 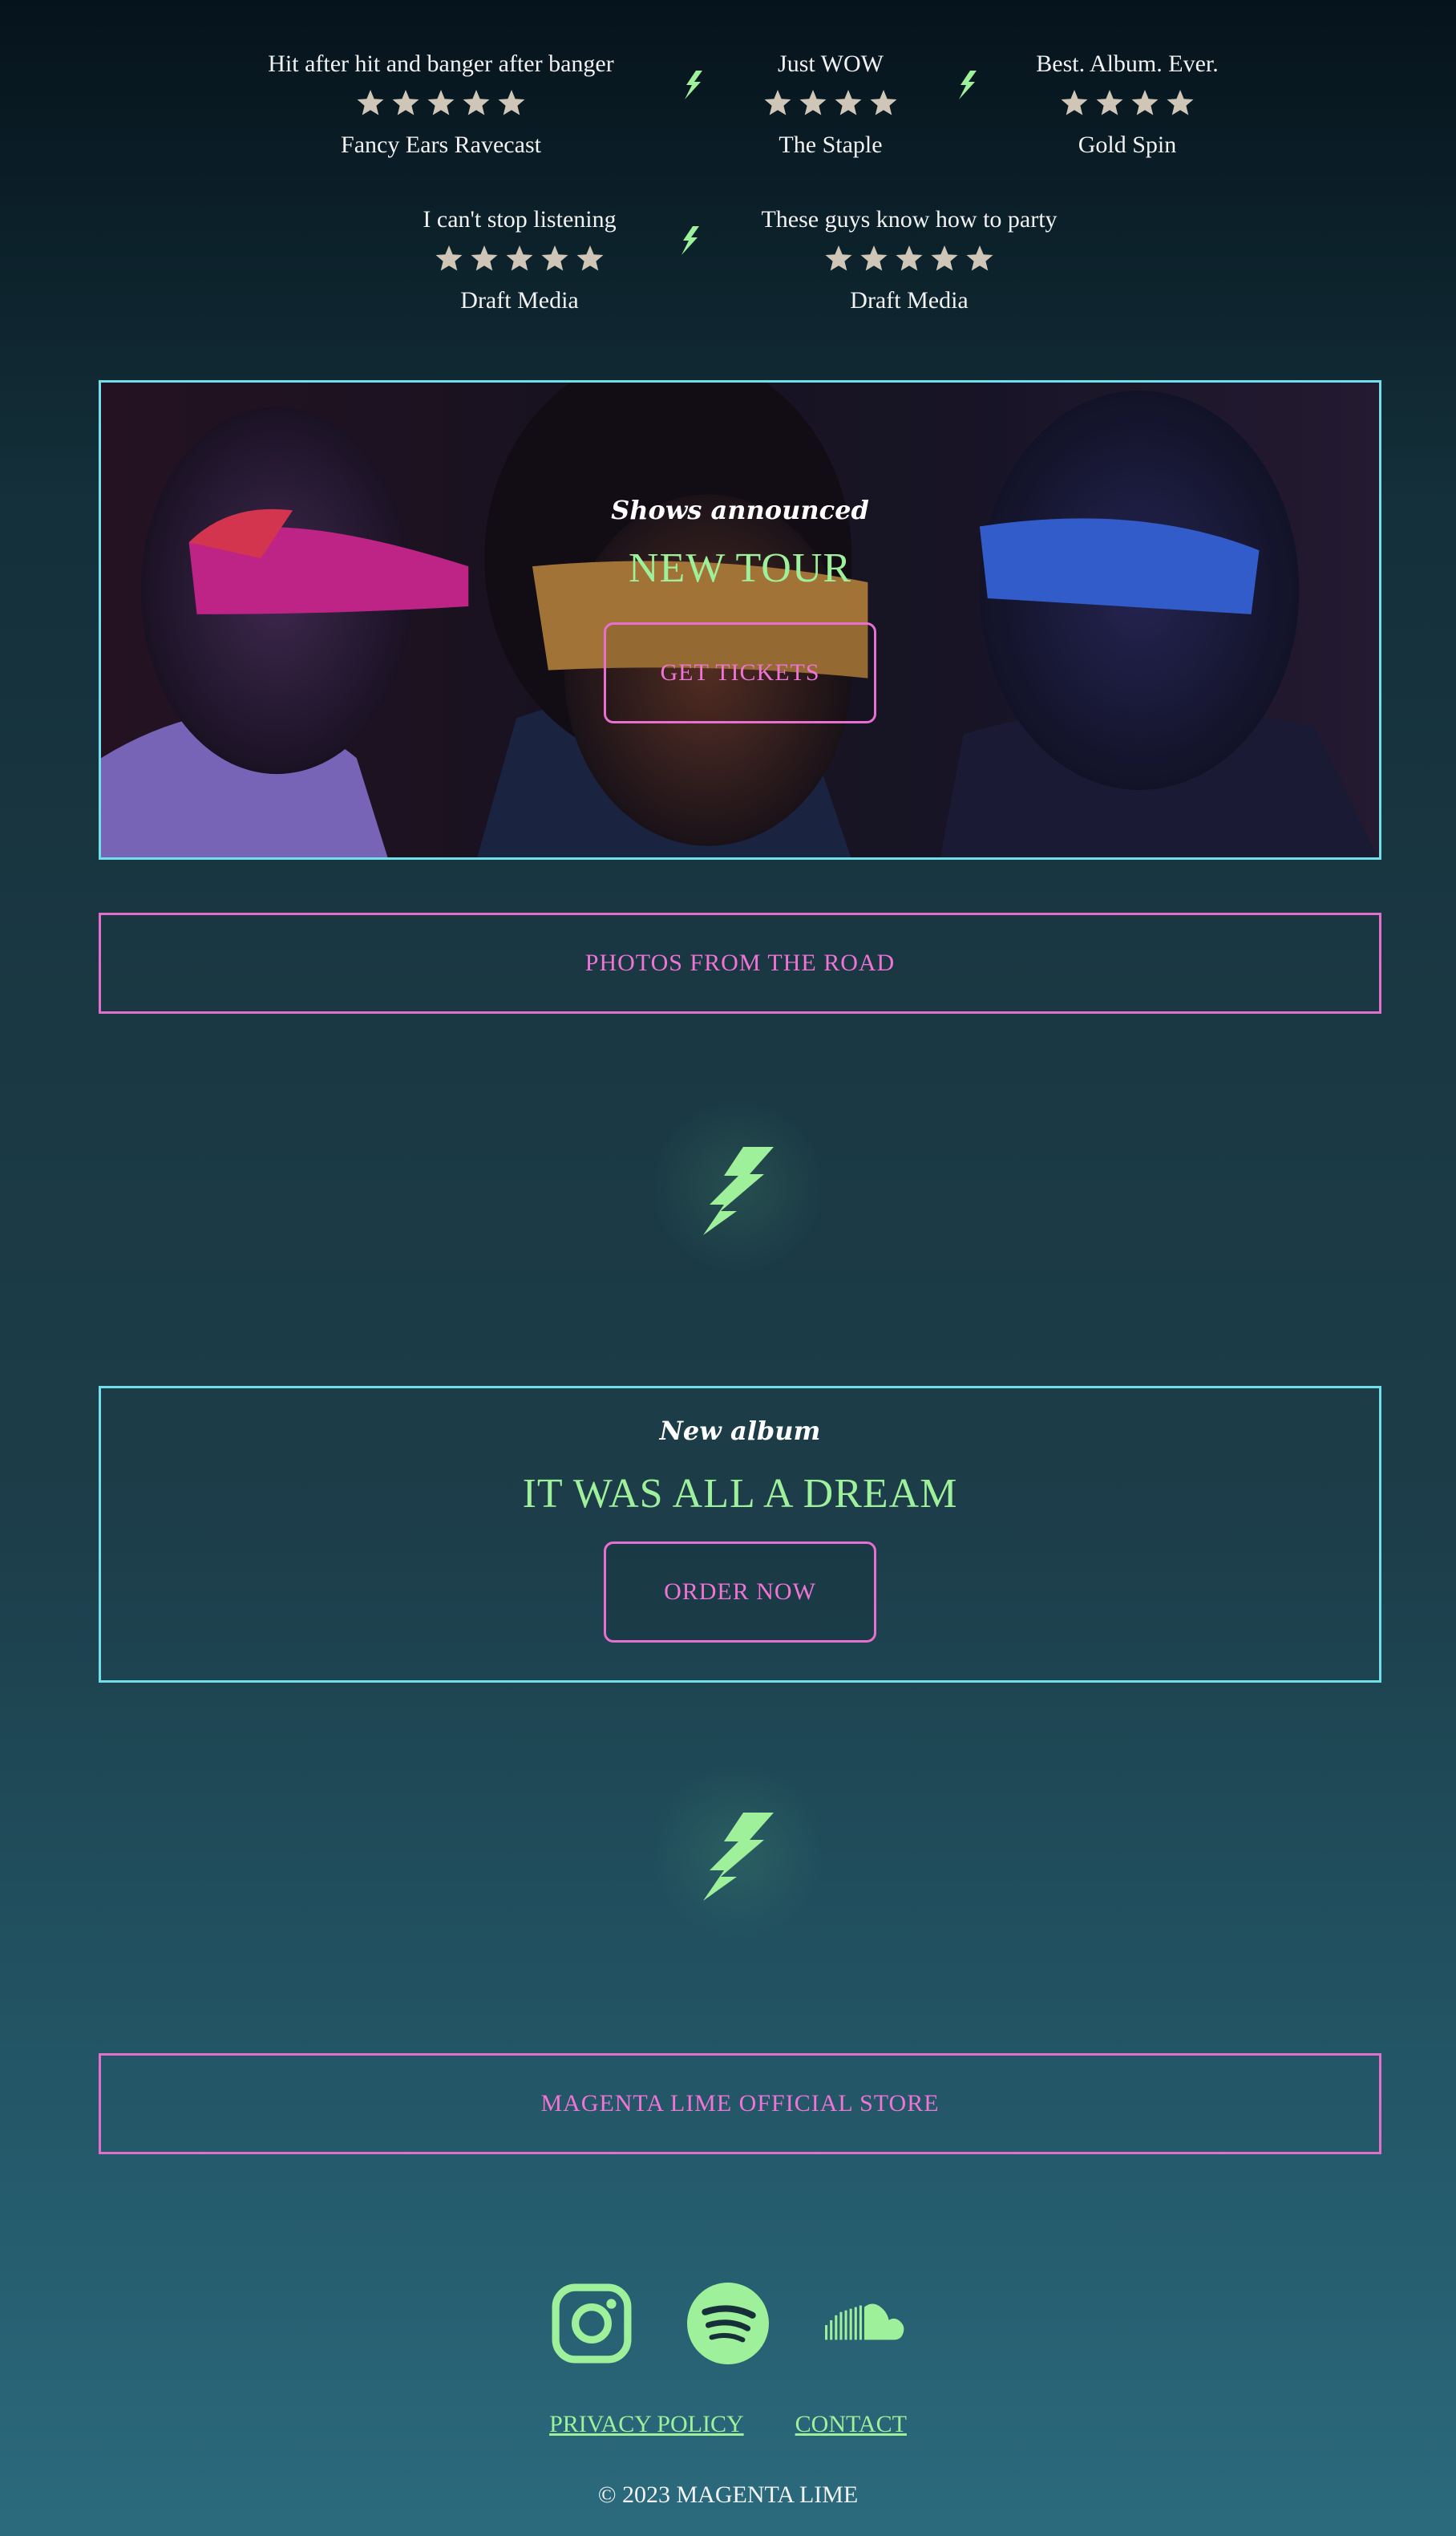 I want to click on instagram-icon, so click(x=592, y=2323).